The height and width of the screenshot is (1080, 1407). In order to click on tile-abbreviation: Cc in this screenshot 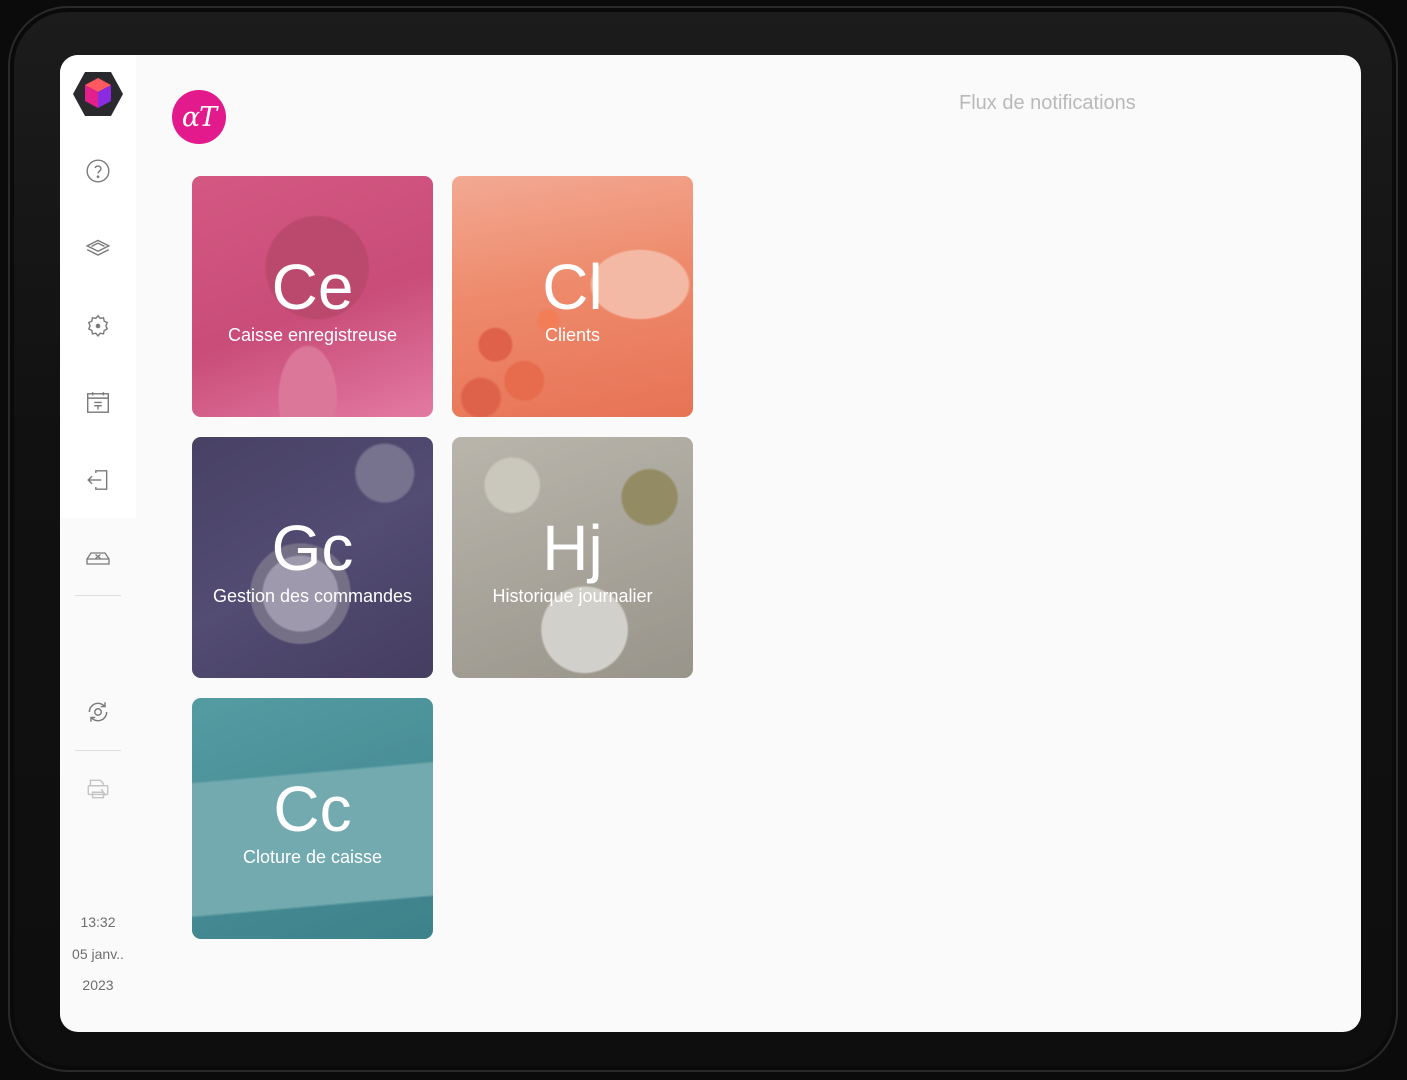, I will do `click(312, 809)`.